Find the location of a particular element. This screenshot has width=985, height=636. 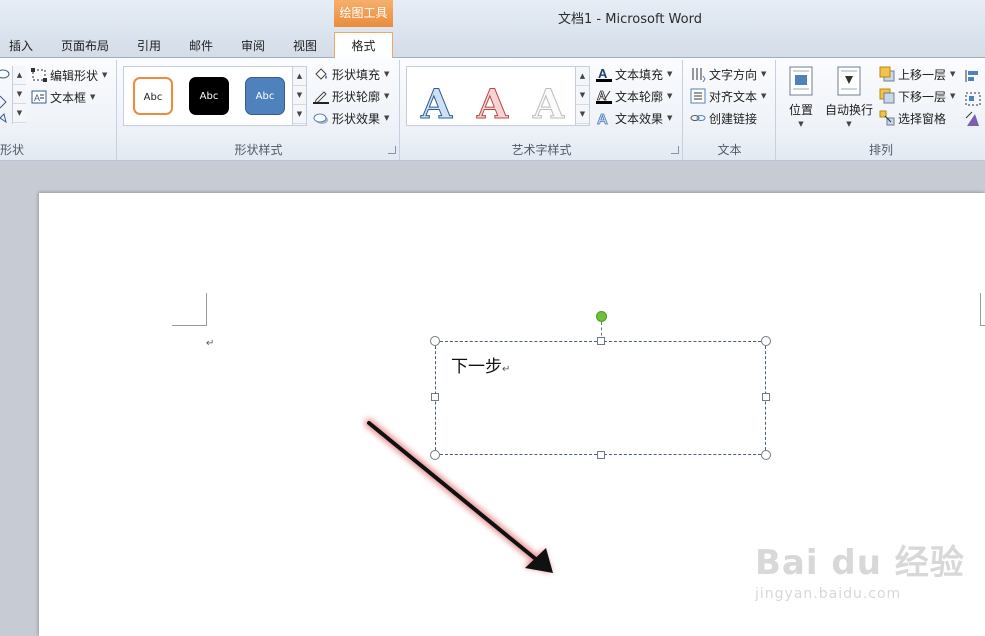

shape-outline-button: 形状轮廓 ▼ is located at coordinates (351, 96).